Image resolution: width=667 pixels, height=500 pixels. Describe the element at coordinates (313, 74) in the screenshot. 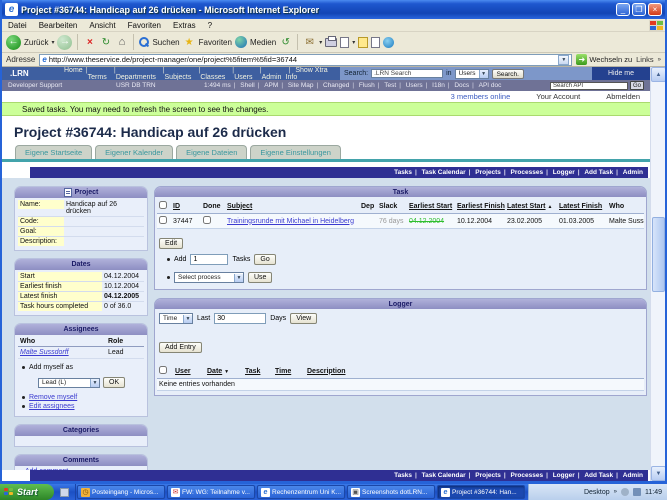

I see `nav-show-xtra-info: Show Xtra Info` at that location.